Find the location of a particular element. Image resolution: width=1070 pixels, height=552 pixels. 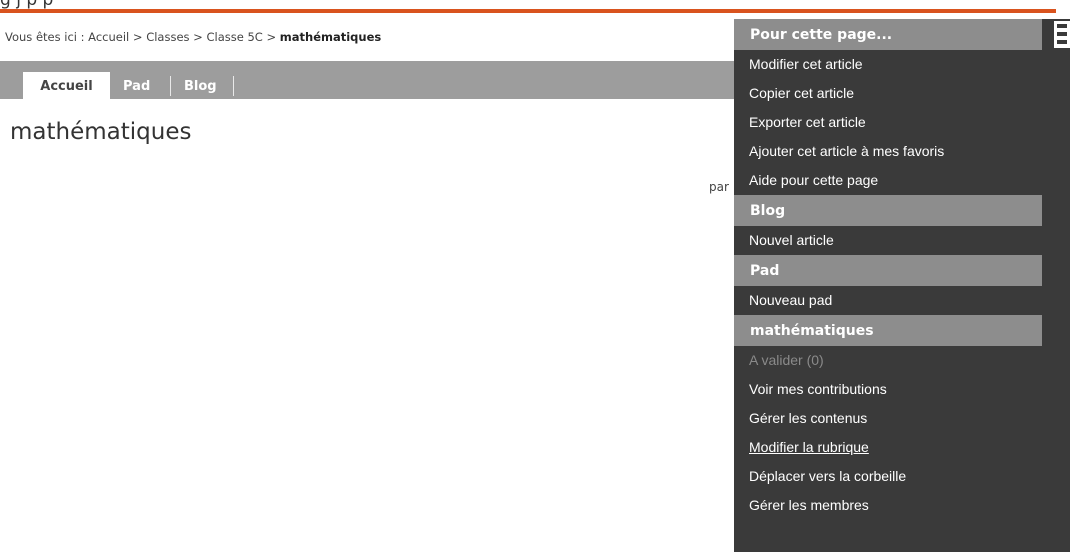

menu-item-exporter-article: Exporter cet article is located at coordinates (902, 122).